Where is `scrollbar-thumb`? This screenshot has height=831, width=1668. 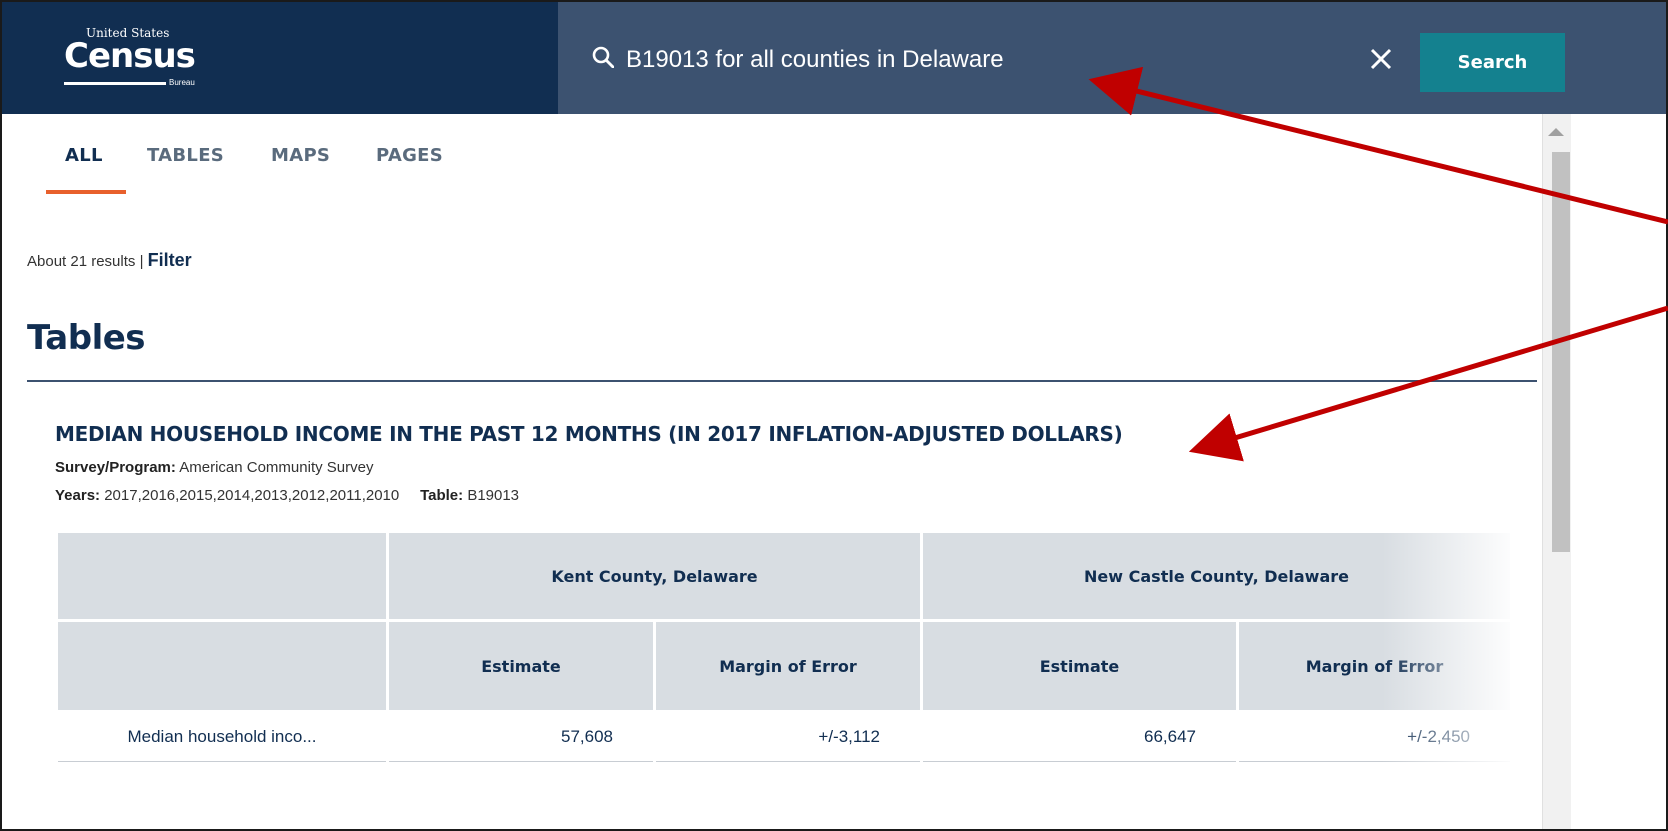
scrollbar-thumb is located at coordinates (1561, 352).